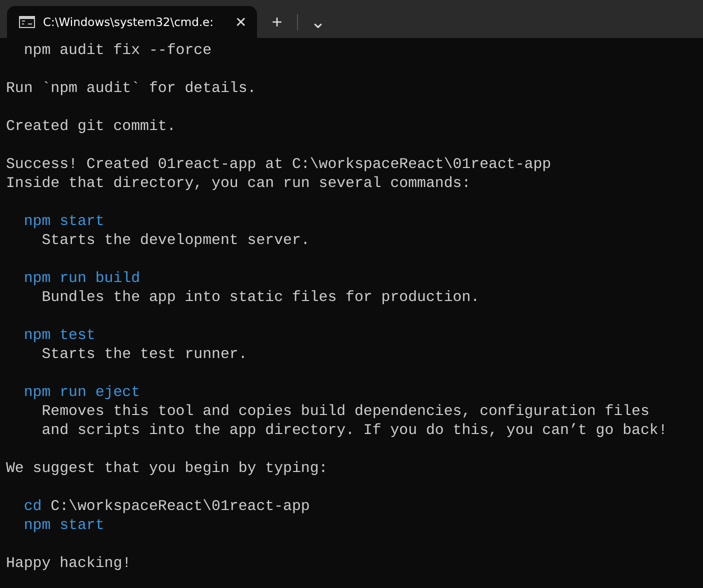 This screenshot has height=588, width=703. Describe the element at coordinates (131, 89) in the screenshot. I see `output-text: Run `npm audit` for details.` at that location.